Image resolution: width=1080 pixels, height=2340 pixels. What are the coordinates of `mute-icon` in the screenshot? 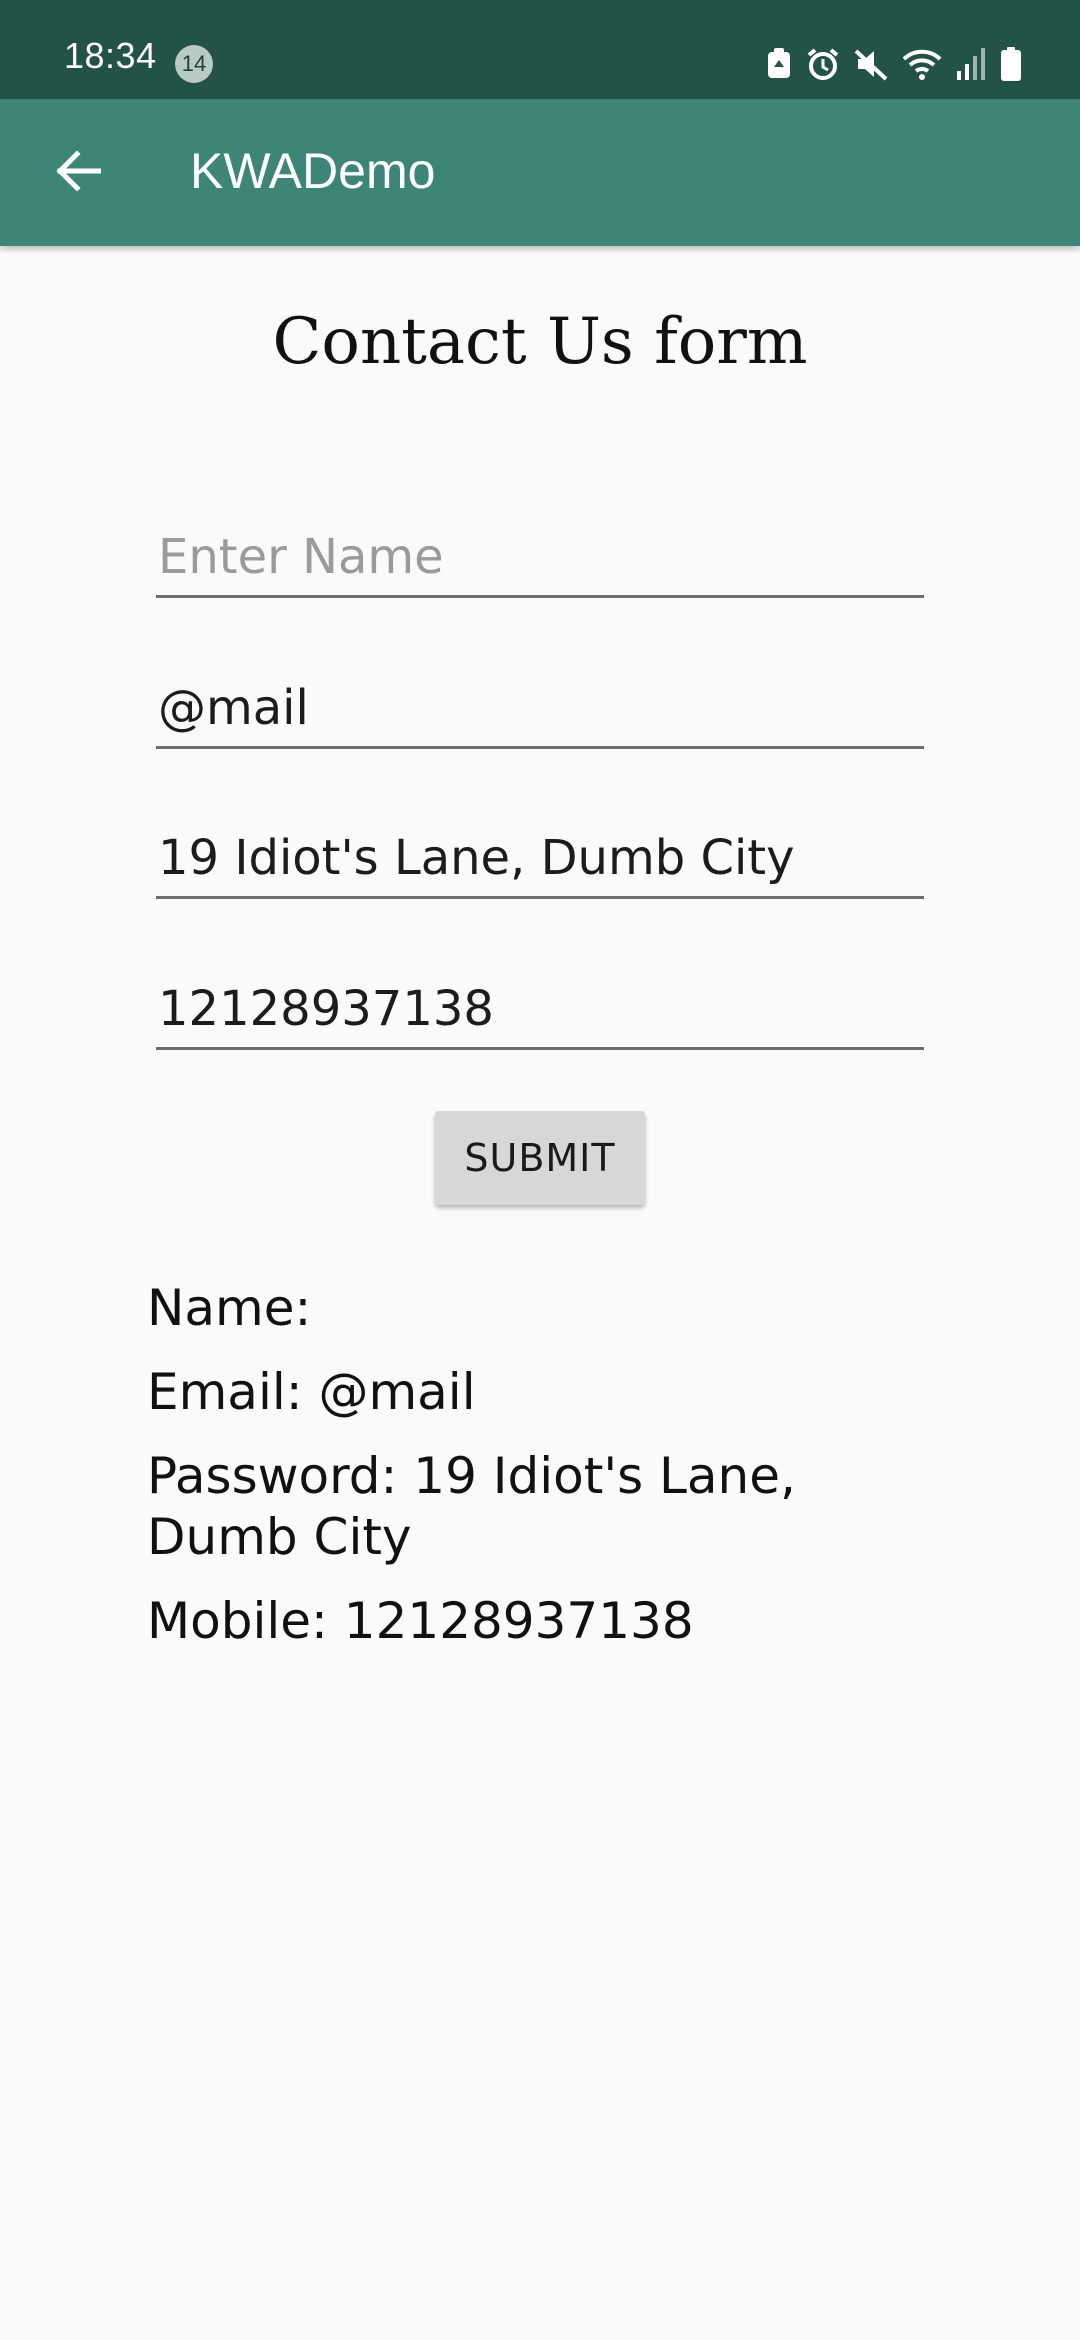 It's located at (871, 64).